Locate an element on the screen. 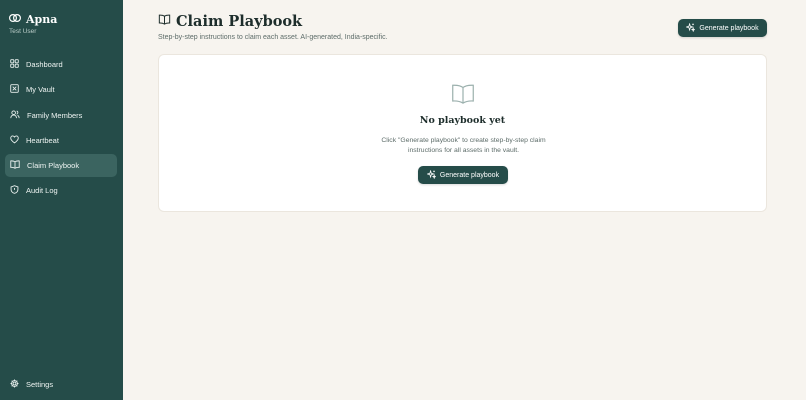  sidebar-item-dashboard: Dashboard is located at coordinates (61, 64).